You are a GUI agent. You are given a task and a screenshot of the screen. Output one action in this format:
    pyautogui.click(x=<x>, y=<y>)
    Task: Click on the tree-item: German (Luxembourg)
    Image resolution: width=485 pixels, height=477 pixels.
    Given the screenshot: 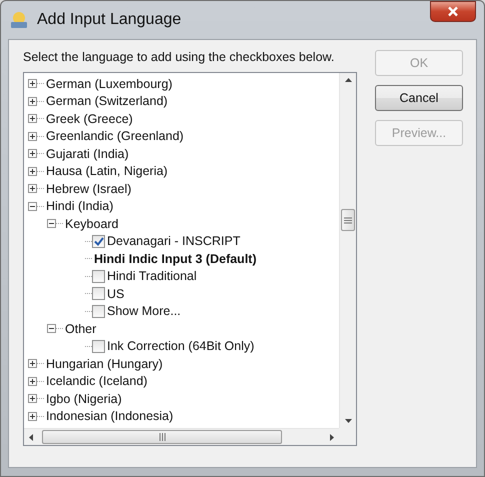 What is the action you would take?
    pyautogui.click(x=108, y=83)
    